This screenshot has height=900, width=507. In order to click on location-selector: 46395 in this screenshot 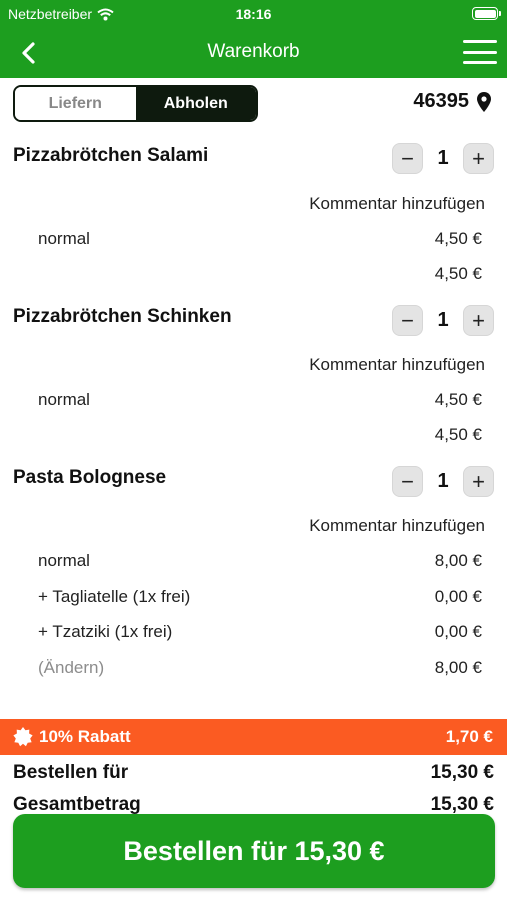, I will do `click(452, 101)`.